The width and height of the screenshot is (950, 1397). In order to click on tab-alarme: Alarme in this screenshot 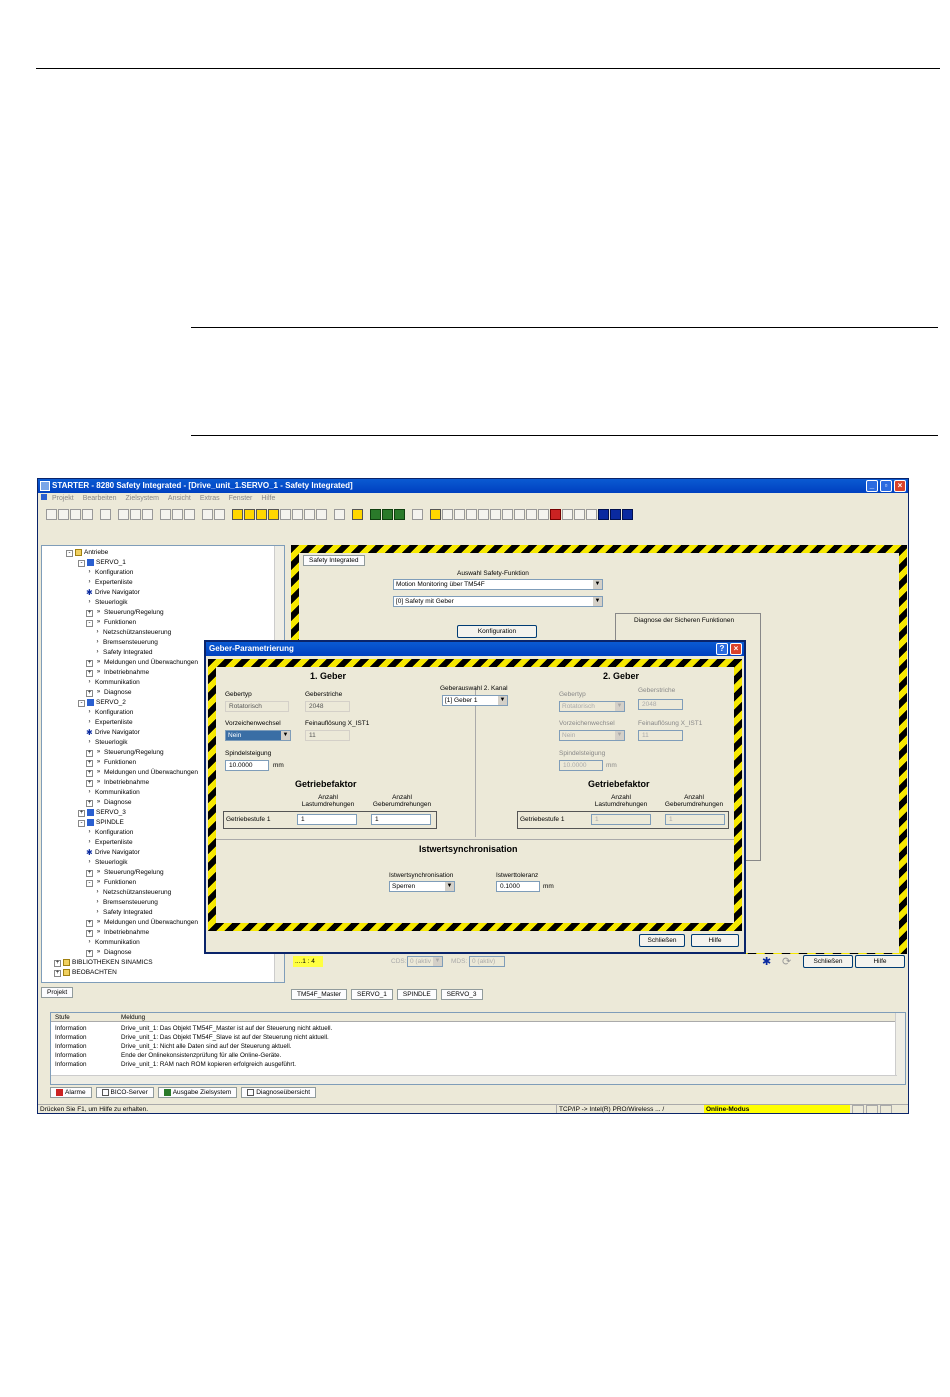, I will do `click(71, 1092)`.